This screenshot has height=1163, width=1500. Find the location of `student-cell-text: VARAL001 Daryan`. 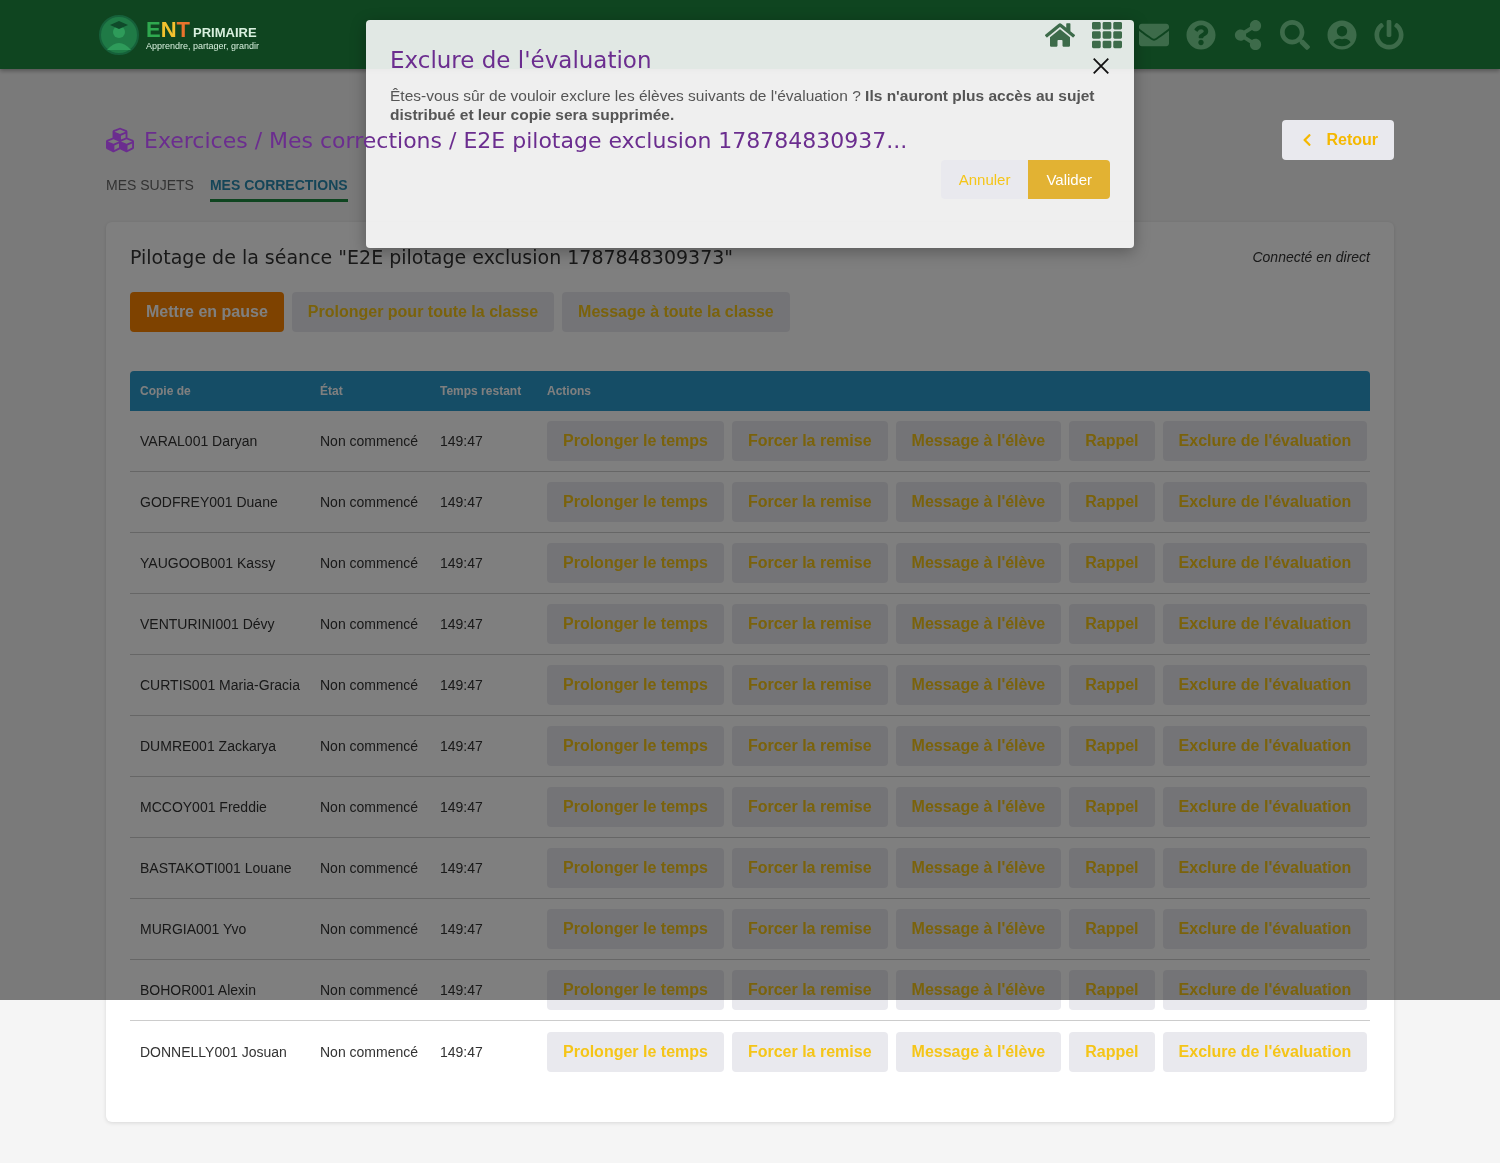

student-cell-text: VARAL001 Daryan is located at coordinates (199, 441).